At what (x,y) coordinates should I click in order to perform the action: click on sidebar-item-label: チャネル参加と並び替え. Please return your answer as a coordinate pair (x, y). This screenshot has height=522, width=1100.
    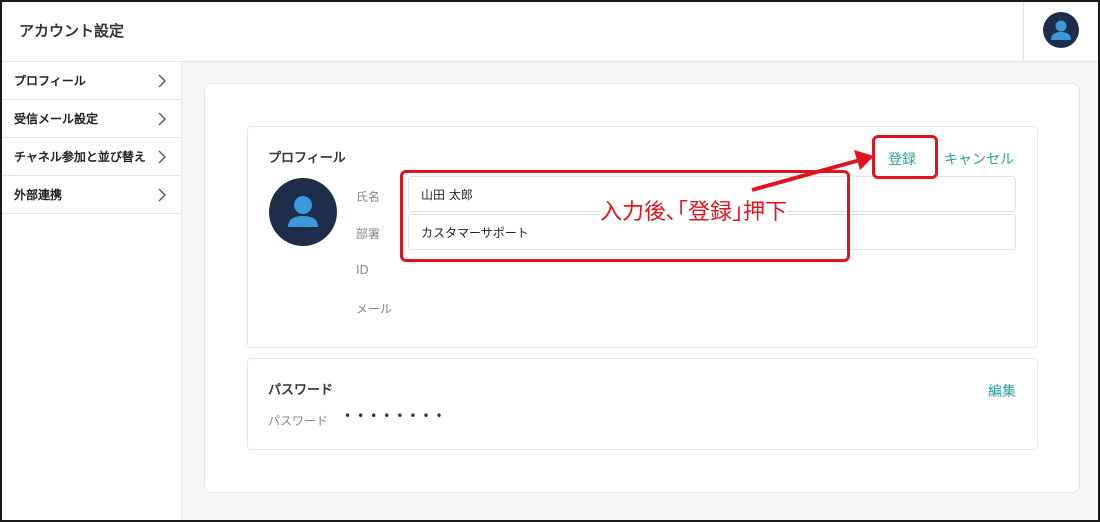
    Looking at the image, I should click on (80, 157).